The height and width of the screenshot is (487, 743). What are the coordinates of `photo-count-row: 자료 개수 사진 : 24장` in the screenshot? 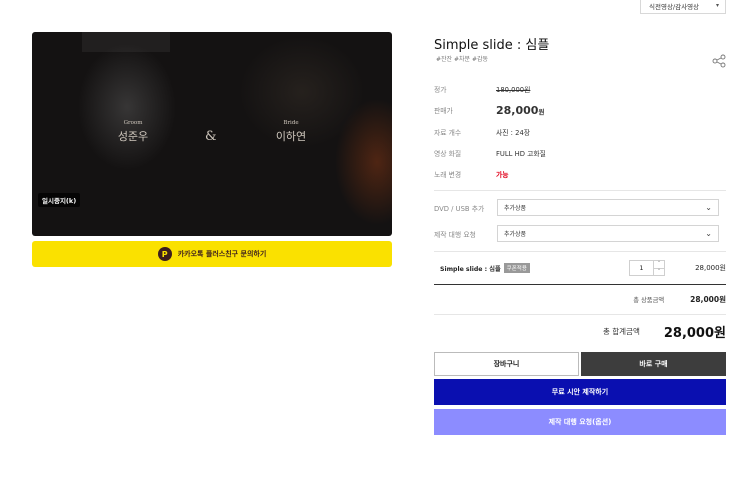 It's located at (482, 132).